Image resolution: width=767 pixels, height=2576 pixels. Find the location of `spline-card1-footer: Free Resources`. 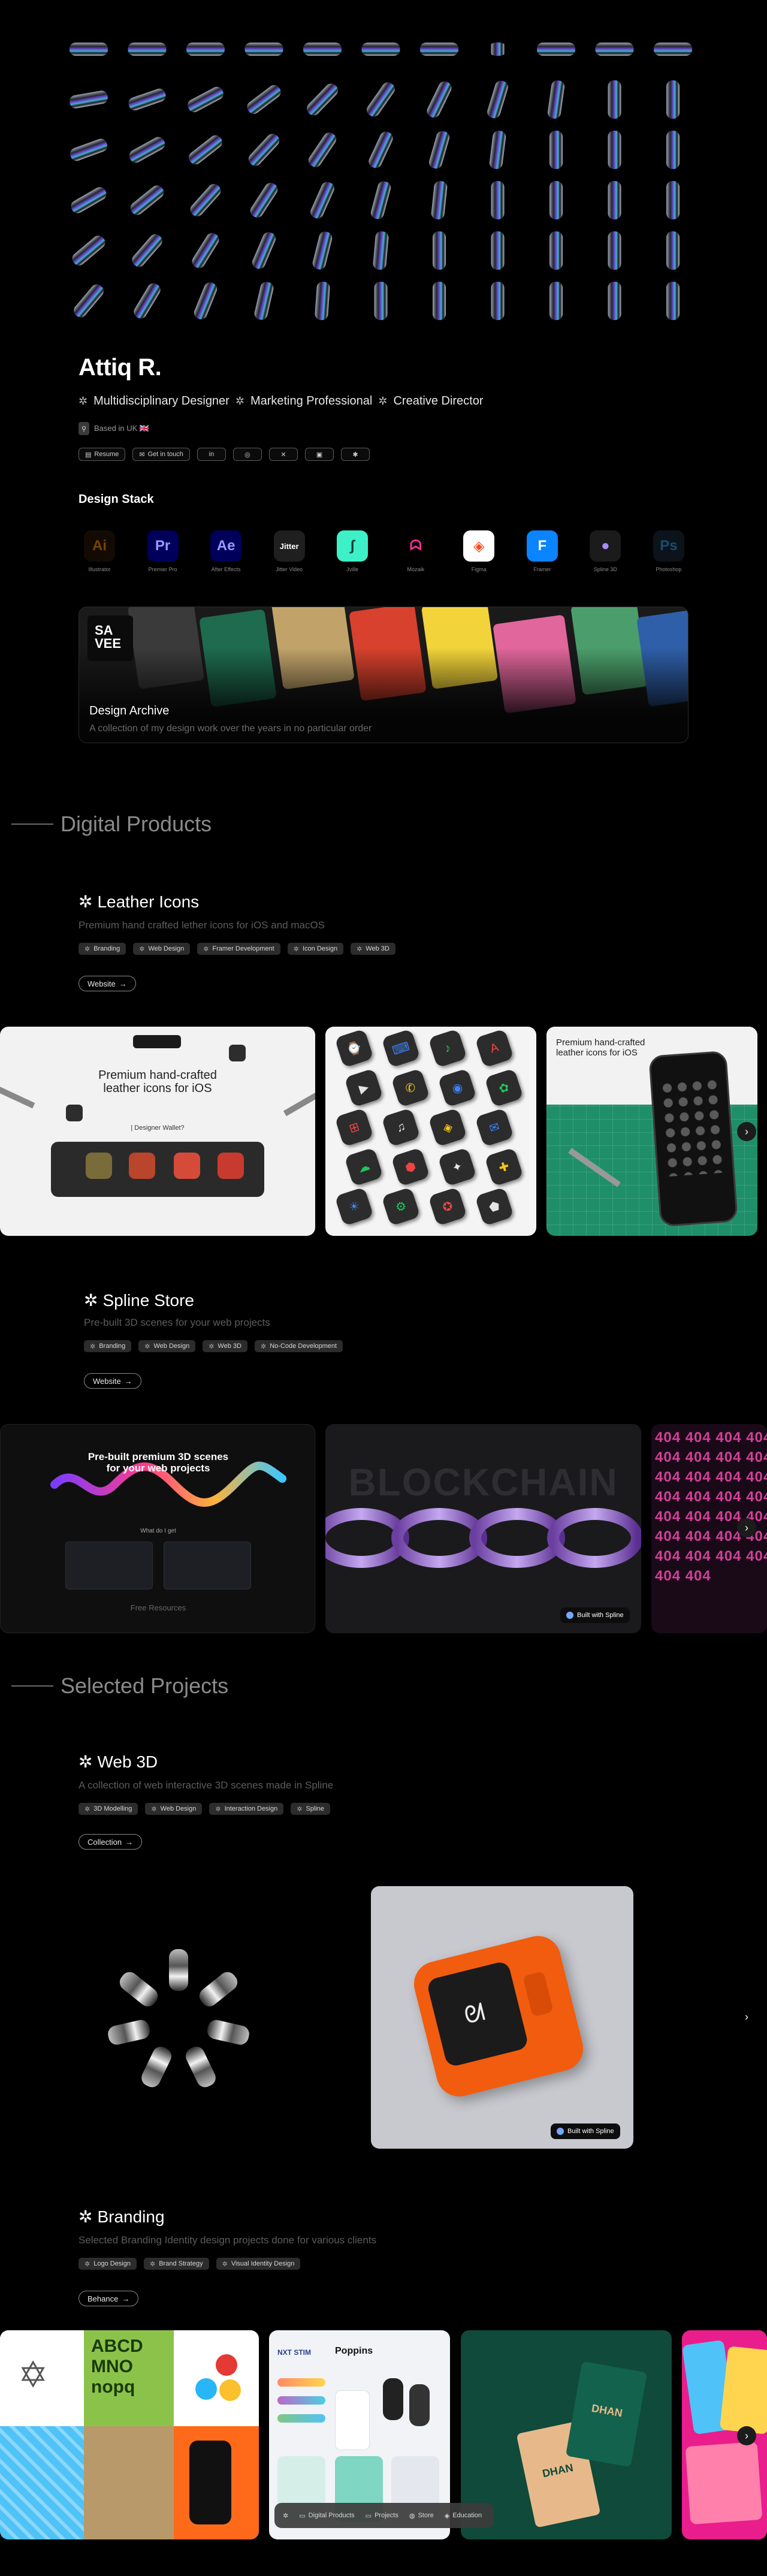

spline-card1-footer: Free Resources is located at coordinates (158, 1607).